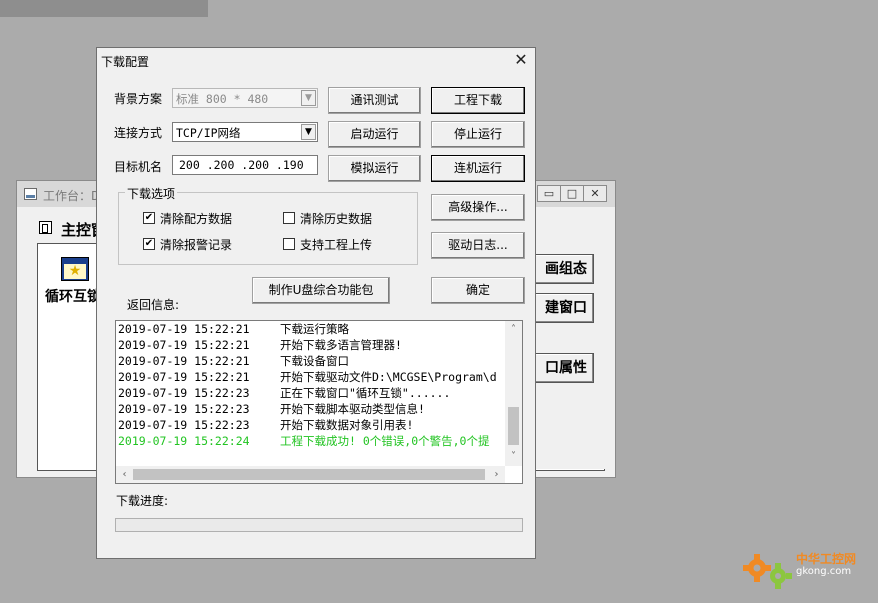 Image resolution: width=878 pixels, height=603 pixels. What do you see at coordinates (233, 329) in the screenshot?
I see `log-line: 2019-07-19 15:22:21 下载运行策略` at bounding box center [233, 329].